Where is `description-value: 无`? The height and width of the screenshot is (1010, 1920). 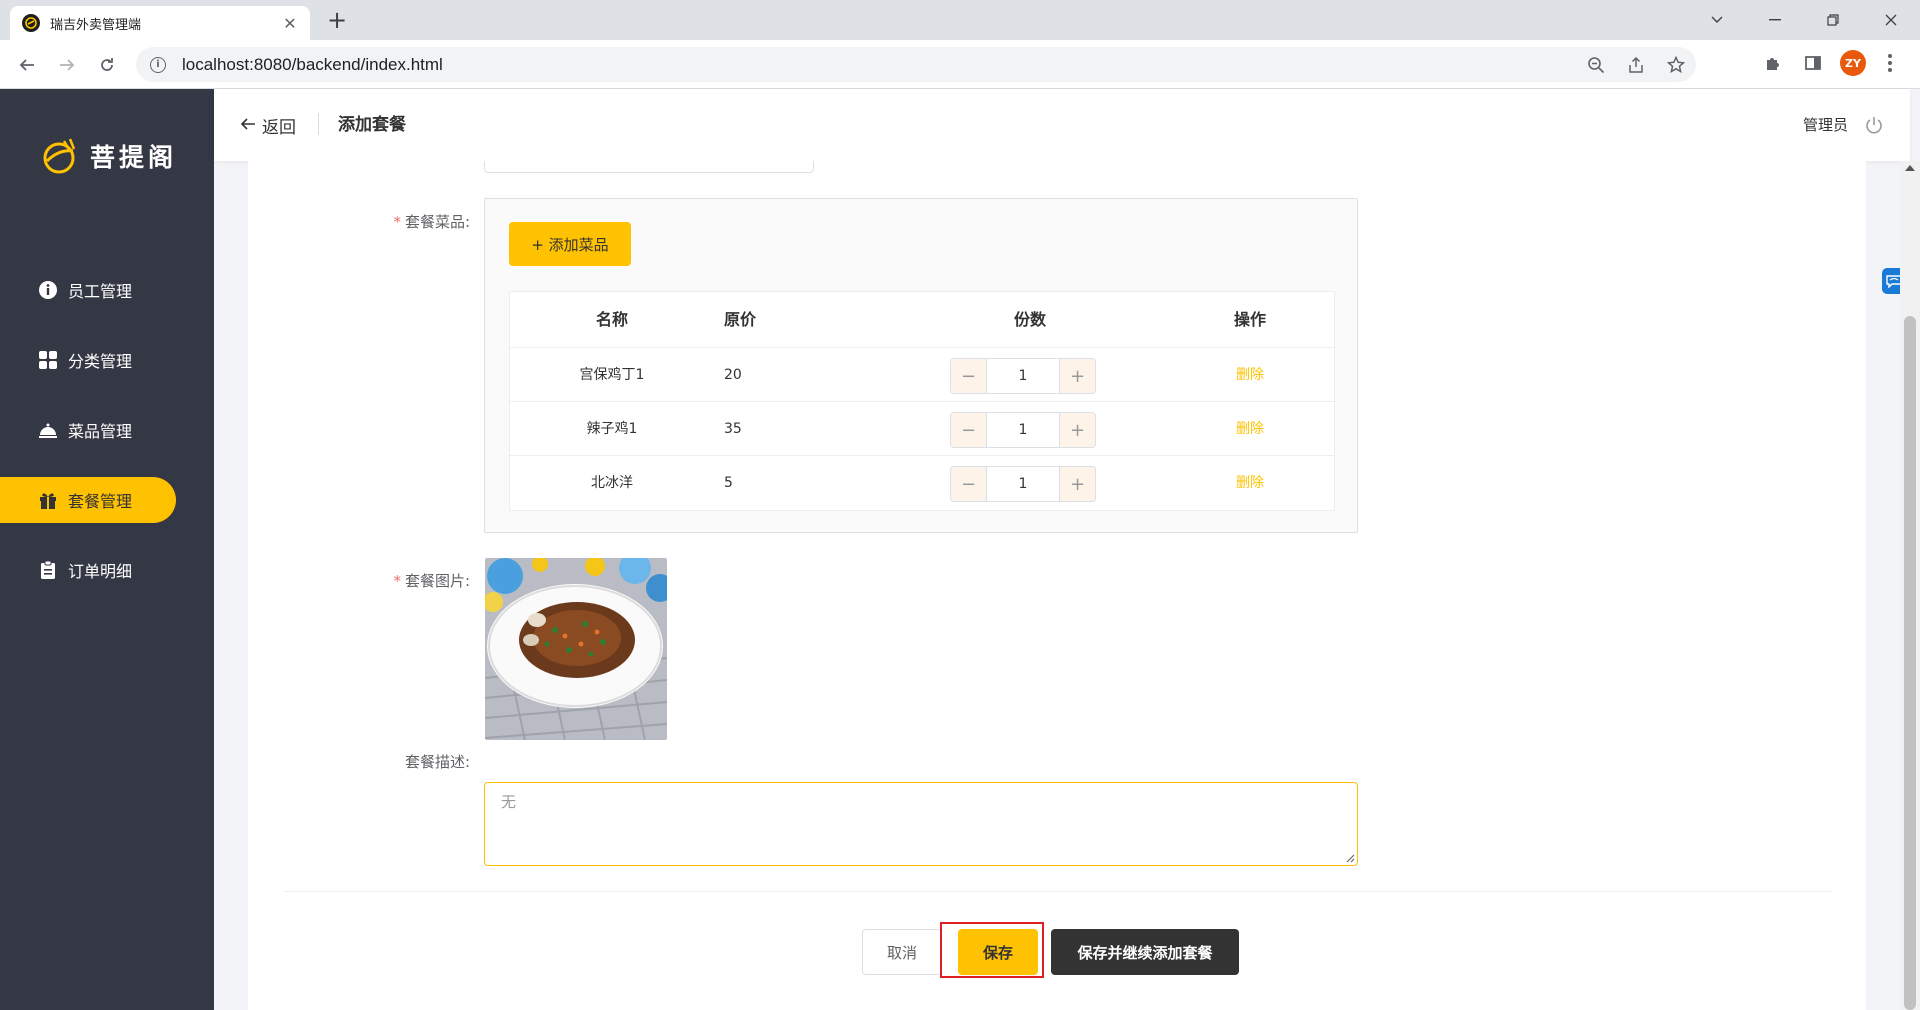
description-value: 无 is located at coordinates (509, 802).